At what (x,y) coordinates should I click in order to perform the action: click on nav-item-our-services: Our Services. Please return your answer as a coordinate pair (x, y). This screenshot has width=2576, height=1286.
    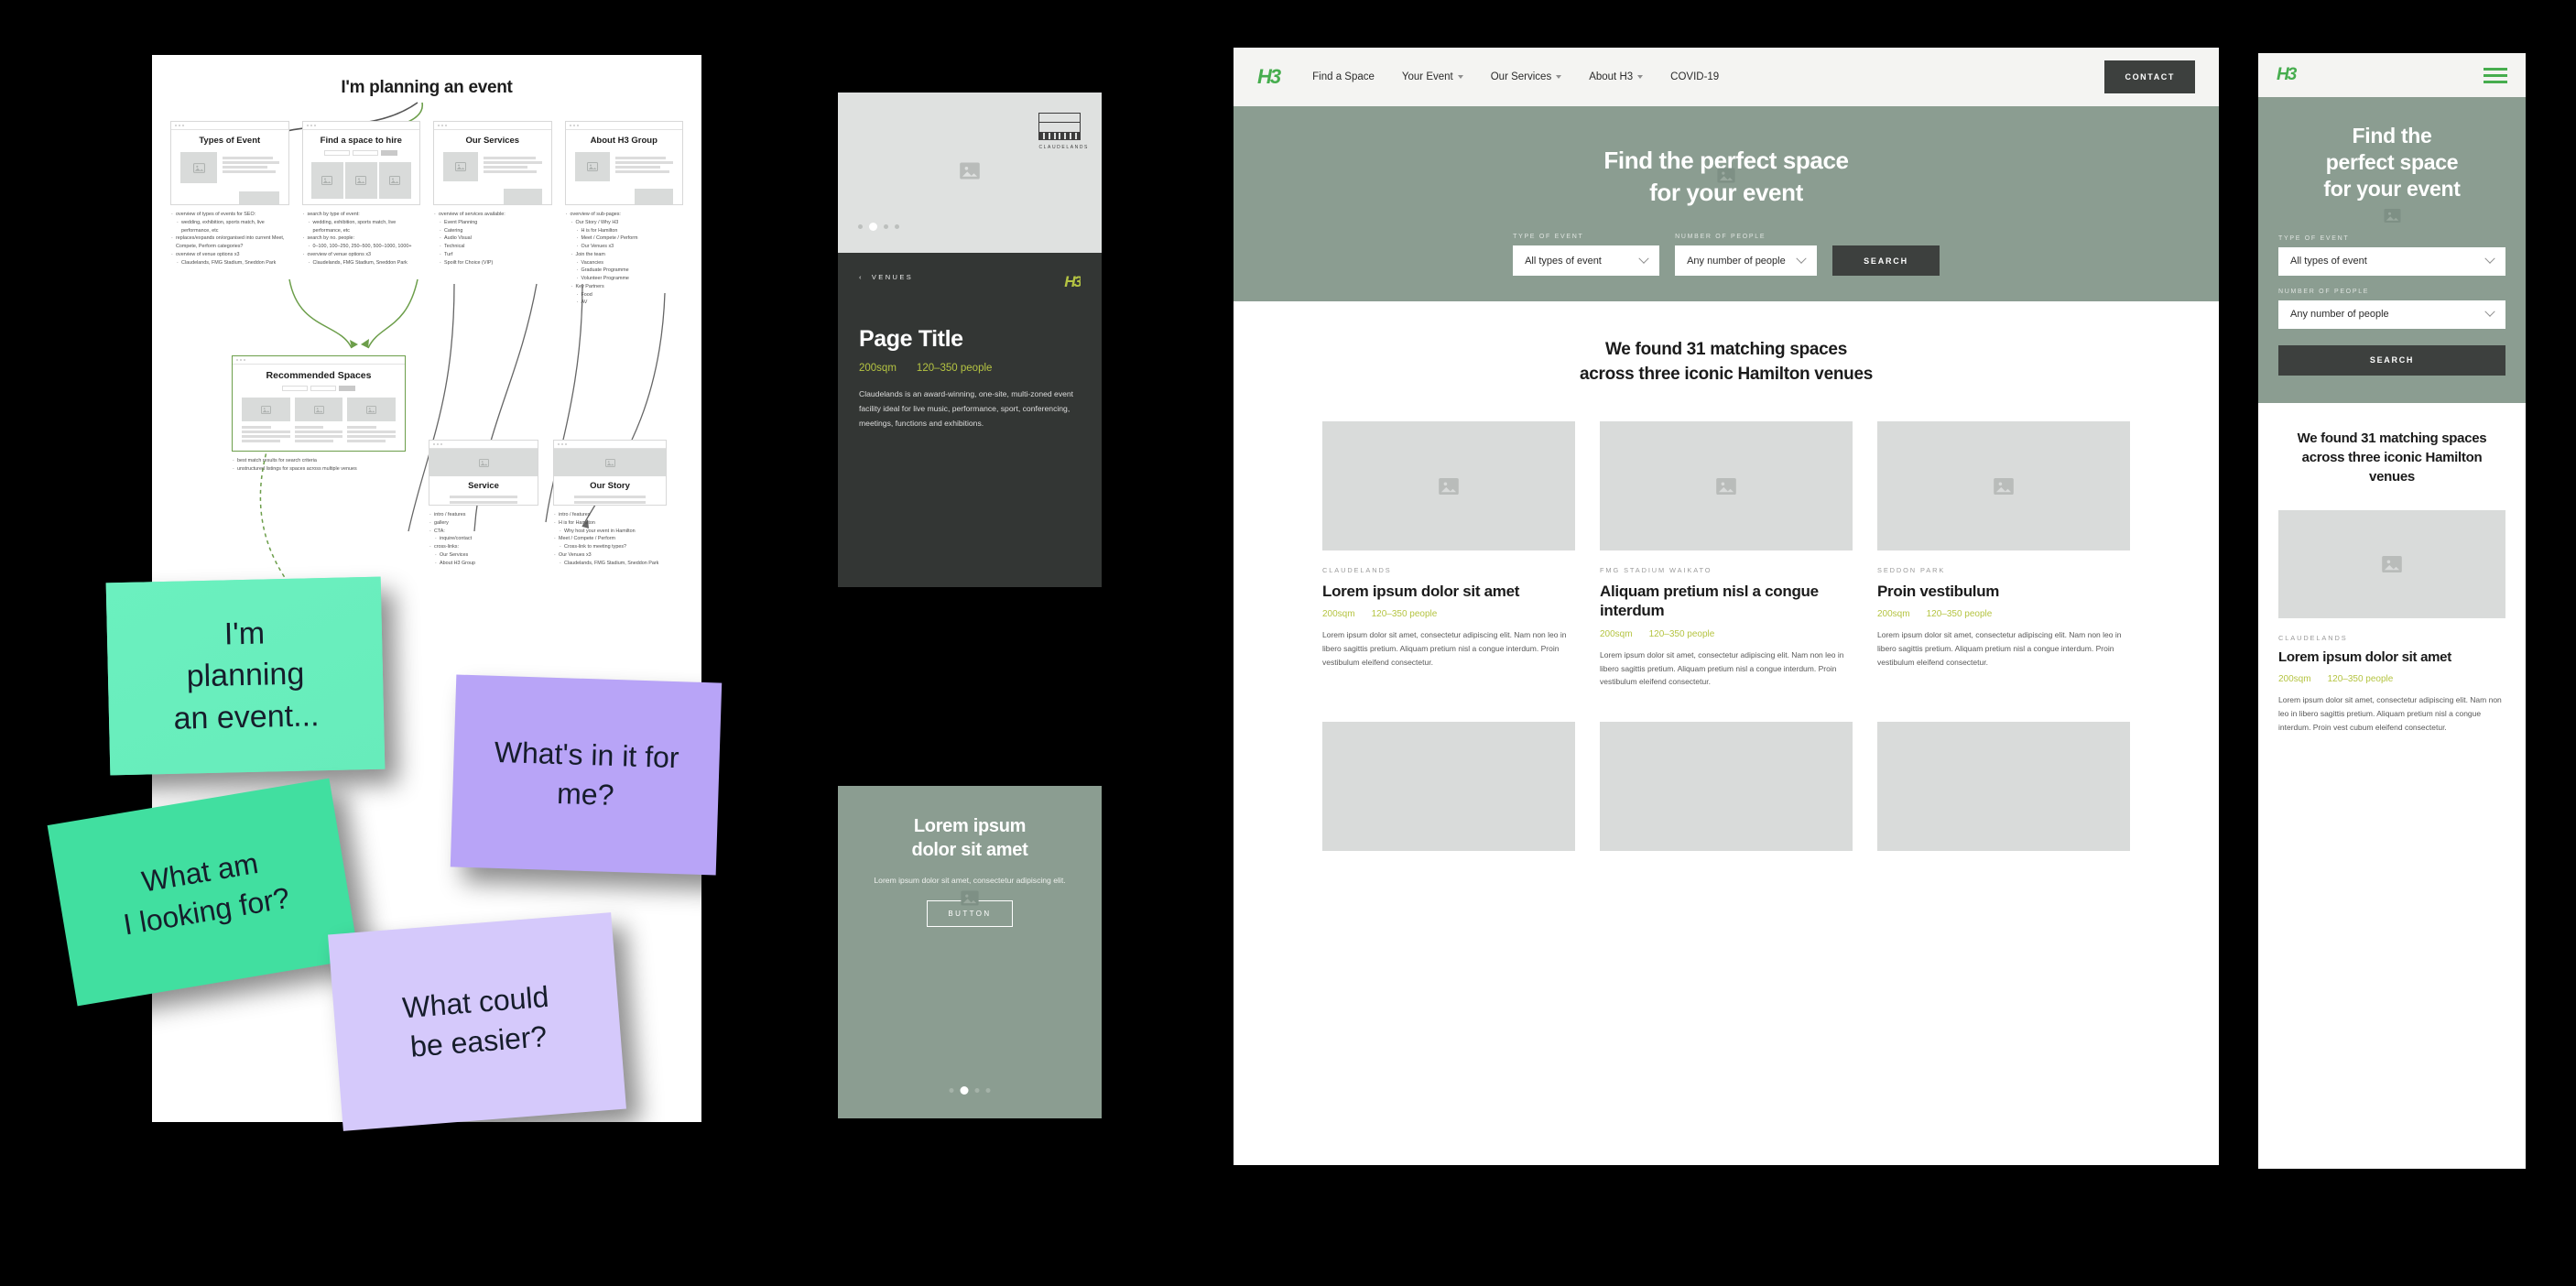
    Looking at the image, I should click on (1526, 76).